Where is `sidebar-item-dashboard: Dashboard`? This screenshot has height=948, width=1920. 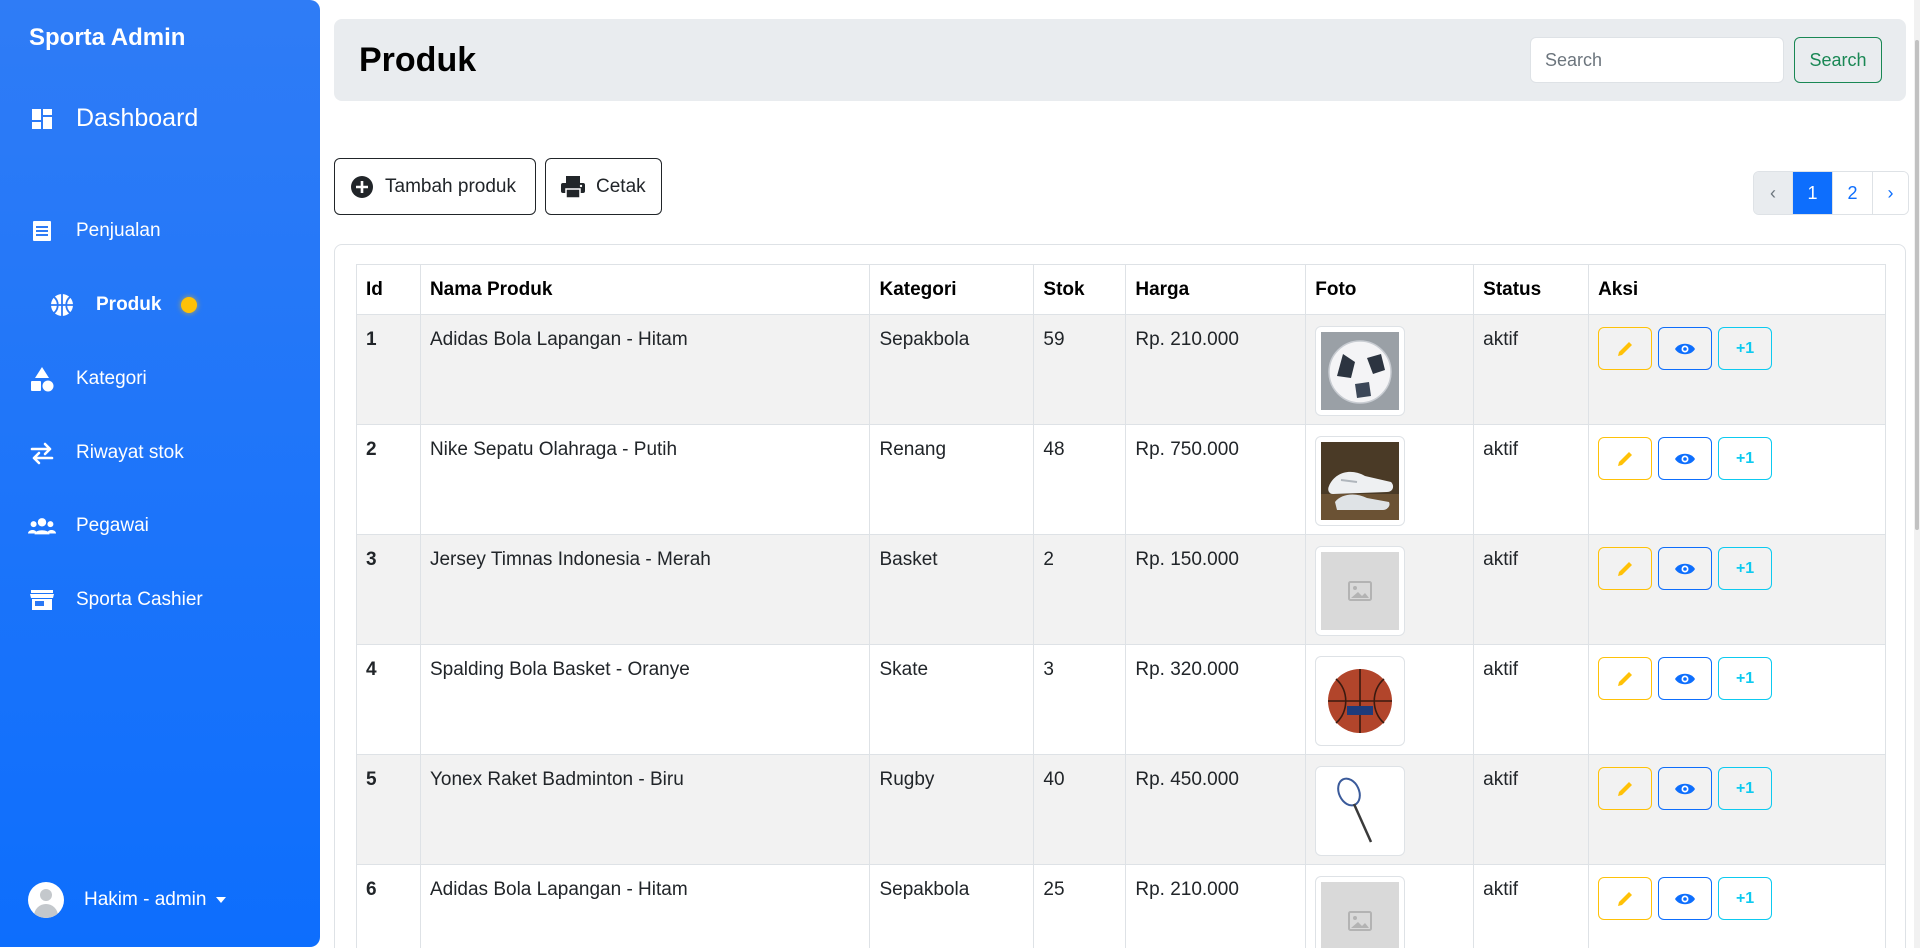 sidebar-item-dashboard: Dashboard is located at coordinates (113, 118).